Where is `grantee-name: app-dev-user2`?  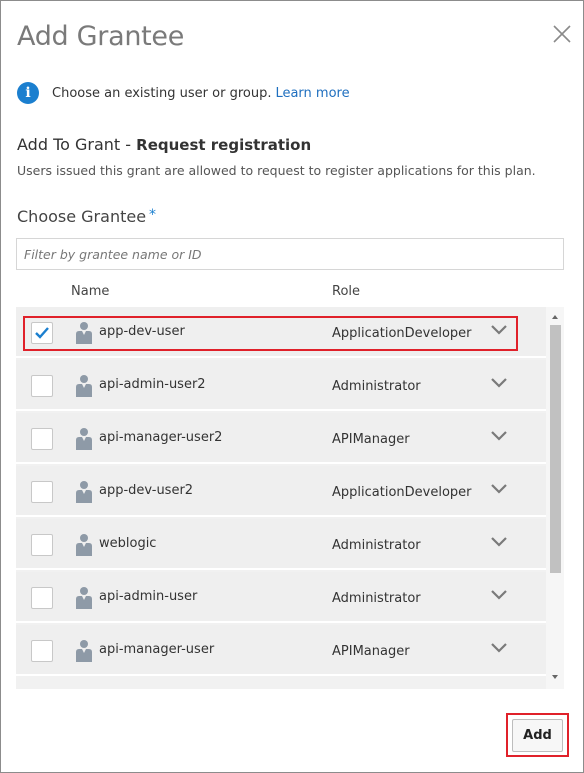 grantee-name: app-dev-user2 is located at coordinates (146, 490).